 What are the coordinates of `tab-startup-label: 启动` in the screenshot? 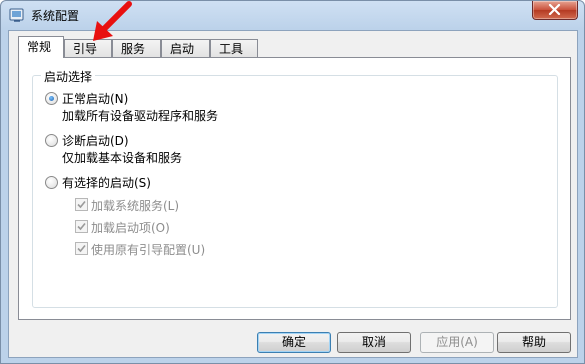 It's located at (182, 49).